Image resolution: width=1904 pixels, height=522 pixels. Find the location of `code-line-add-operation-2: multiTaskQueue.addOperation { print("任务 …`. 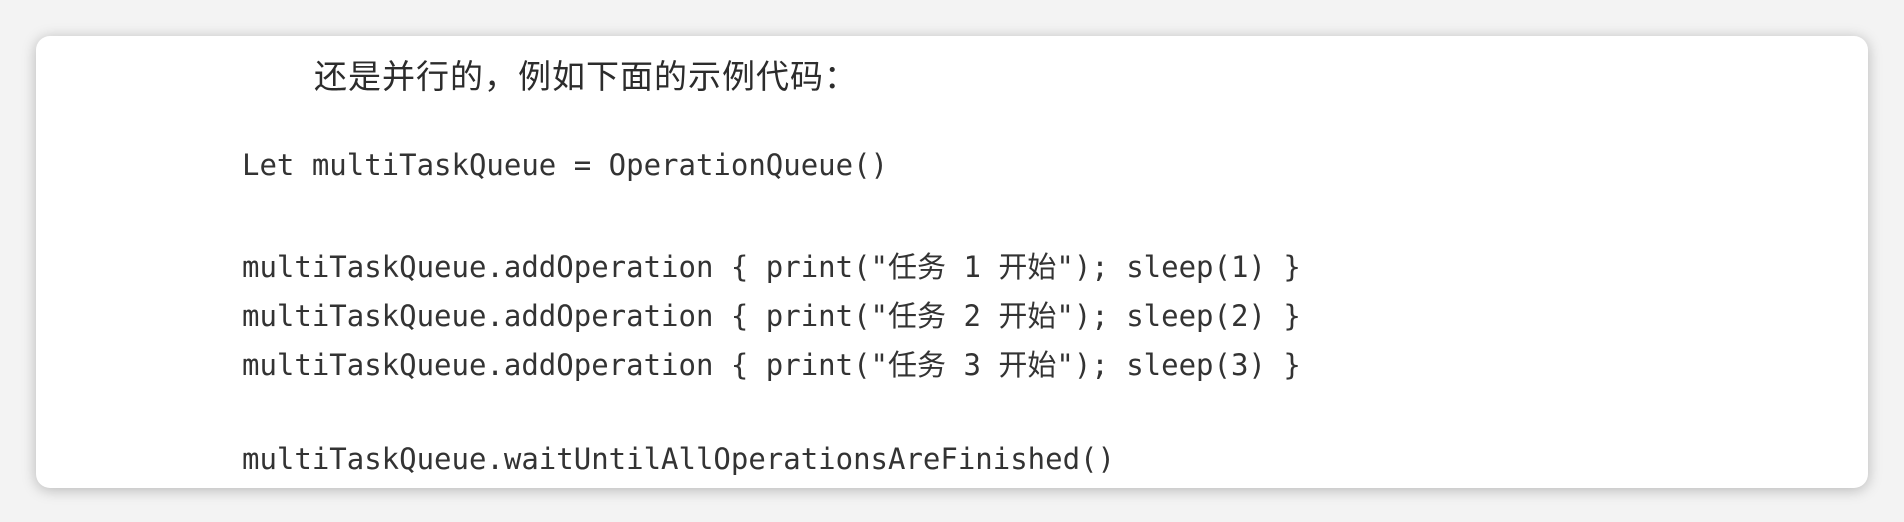

code-line-add-operation-2: multiTaskQueue.addOperation { print("任务 … is located at coordinates (771, 316).